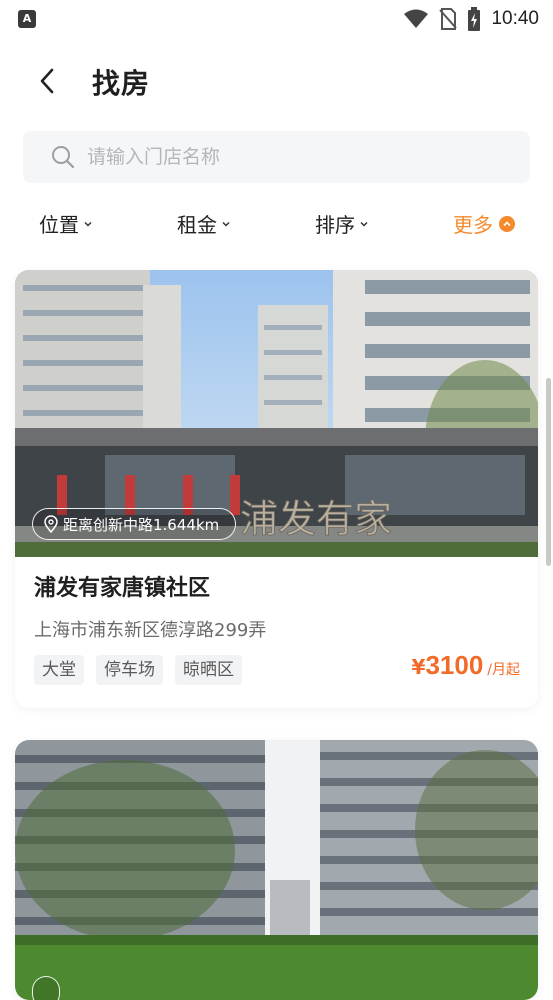  What do you see at coordinates (129, 670) in the screenshot?
I see `tag-item: 停车场` at bounding box center [129, 670].